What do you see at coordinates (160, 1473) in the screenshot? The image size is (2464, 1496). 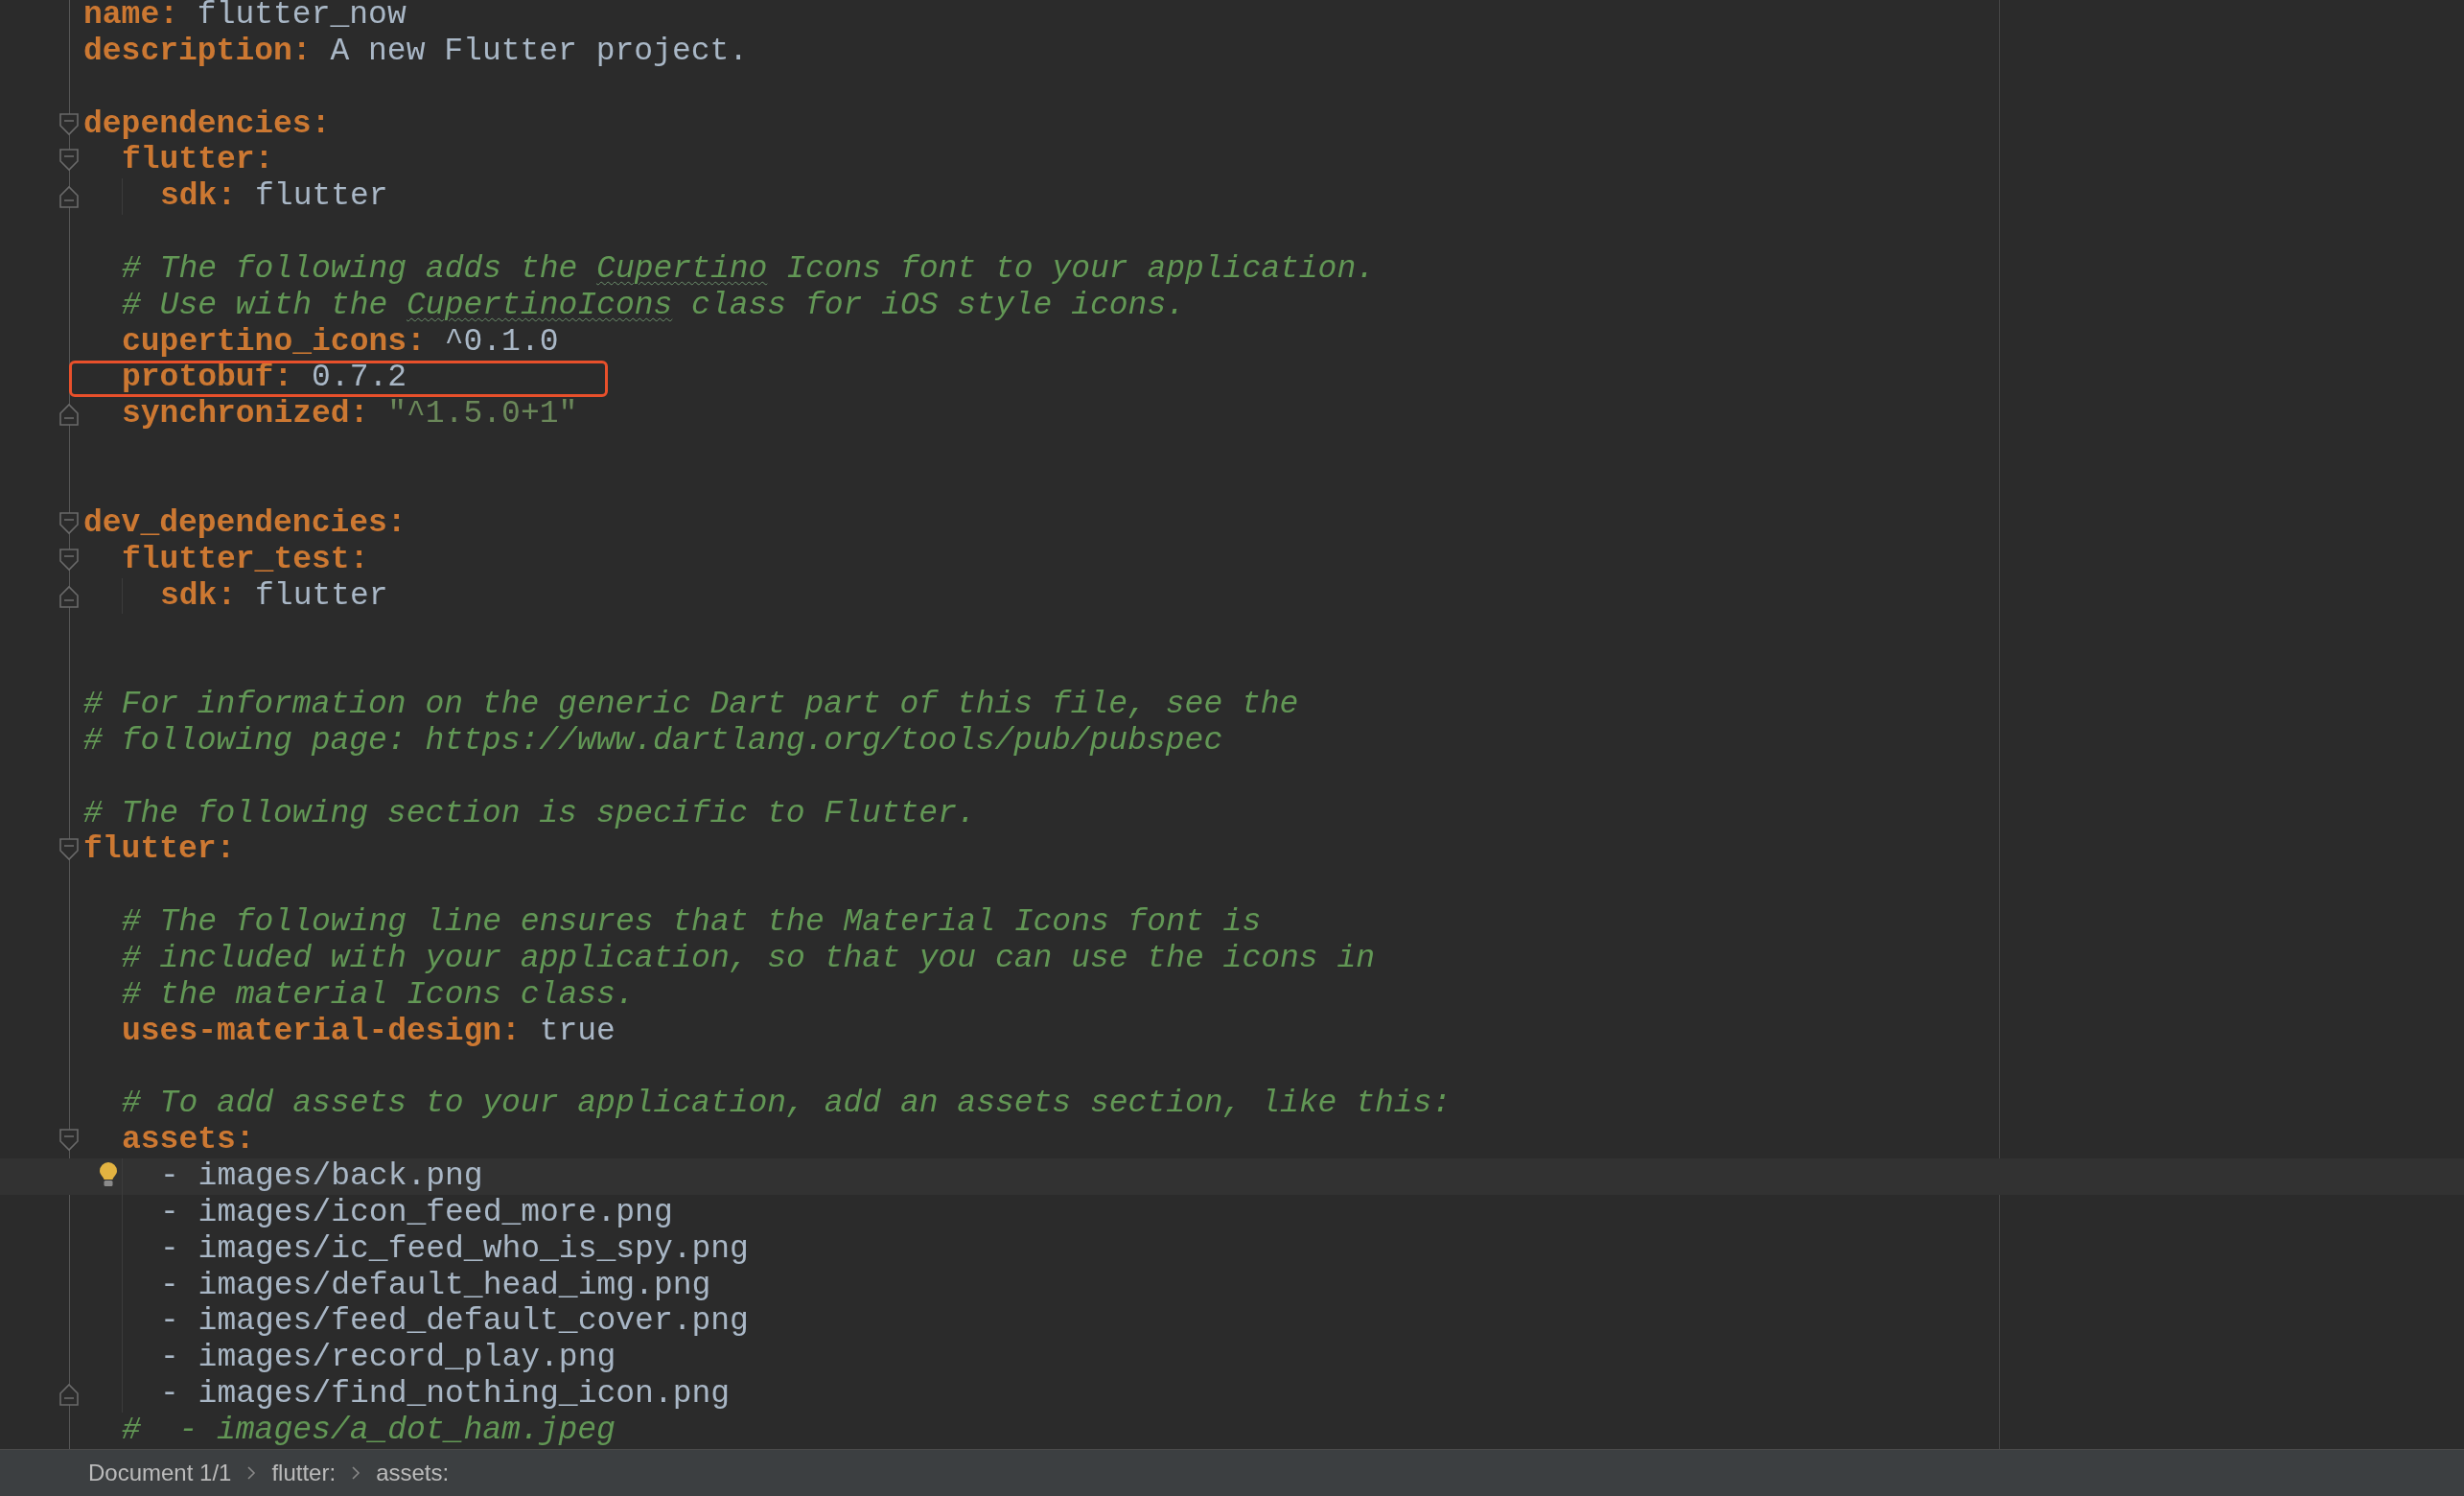 I see `breadcrumb: Document 1/1` at bounding box center [160, 1473].